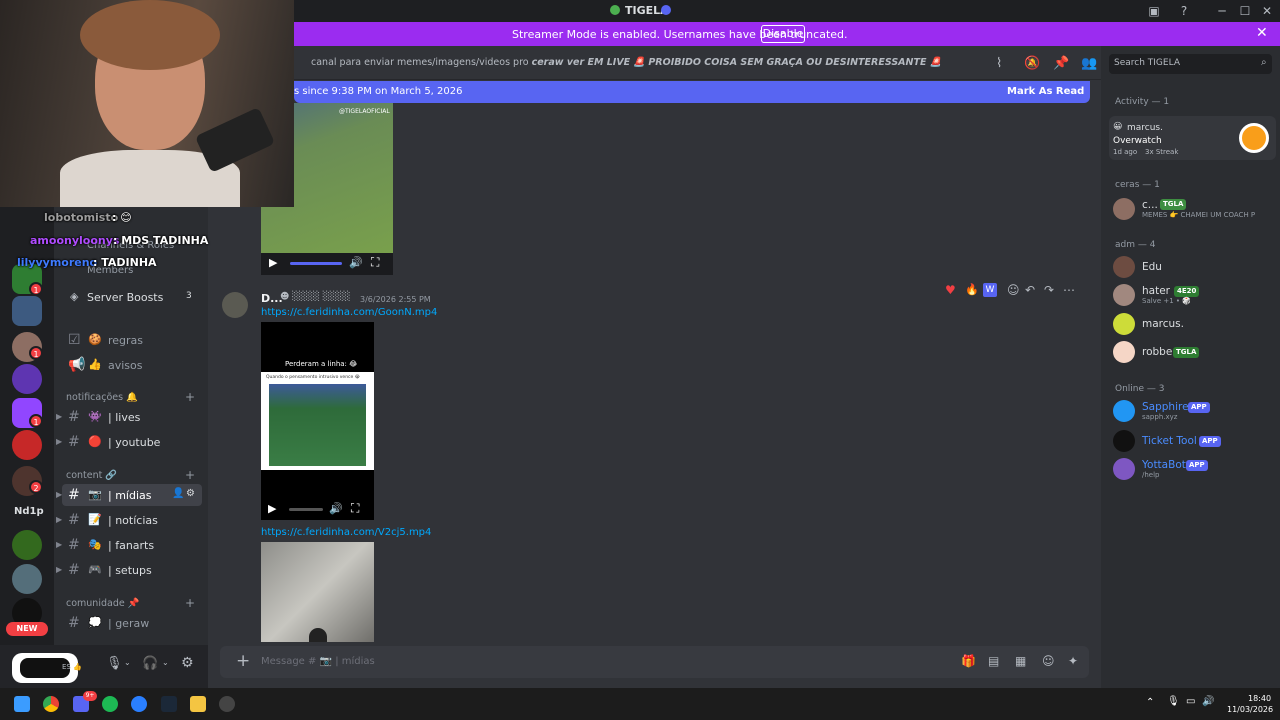  Describe the element at coordinates (999, 63) in the screenshot. I see `threads-icon: ⌇` at that location.